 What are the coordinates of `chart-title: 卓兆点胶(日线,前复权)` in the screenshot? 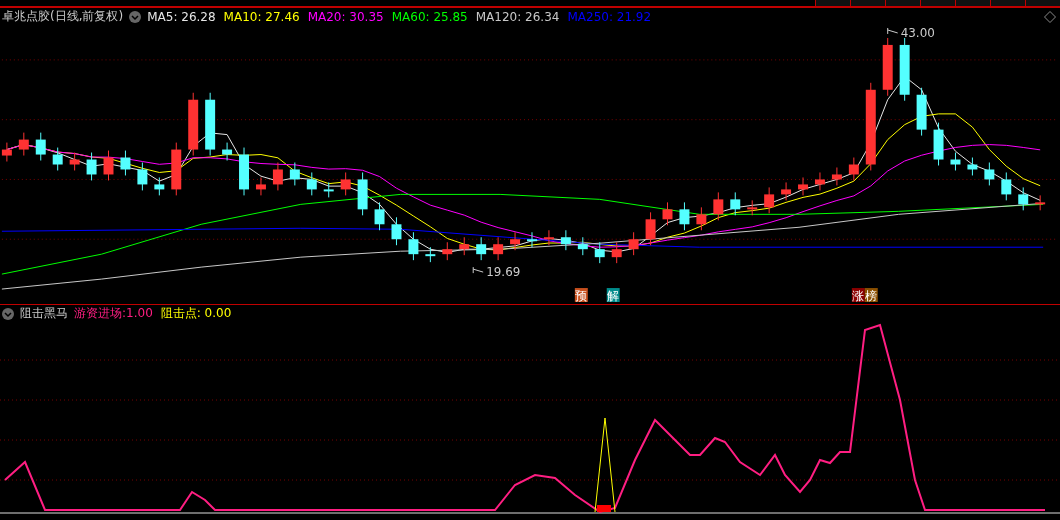 It's located at (63, 16).